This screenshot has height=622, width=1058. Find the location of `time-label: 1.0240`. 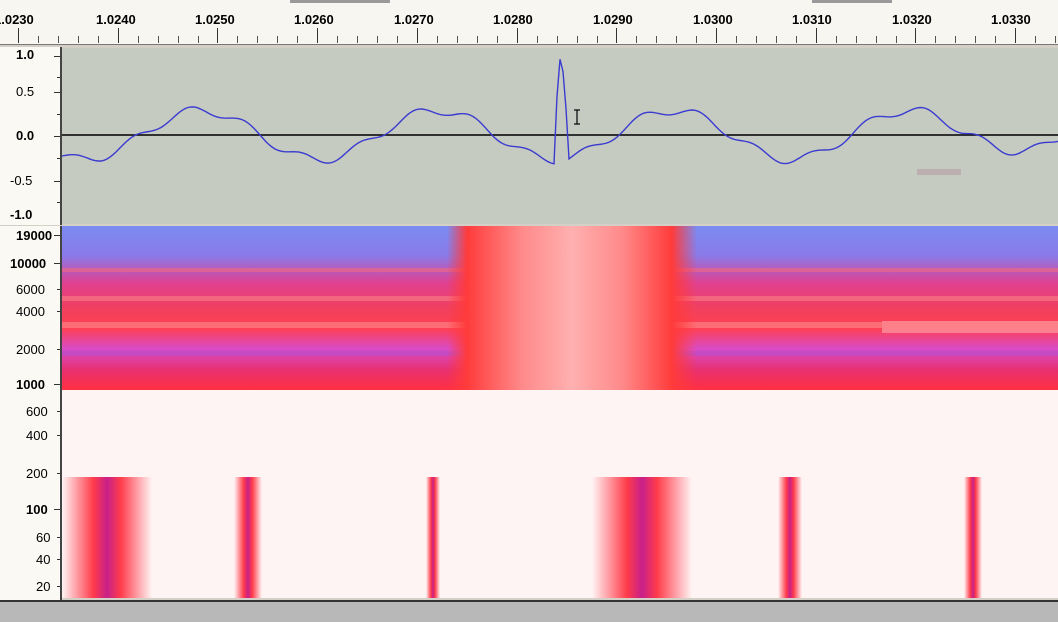

time-label: 1.0240 is located at coordinates (116, 19).